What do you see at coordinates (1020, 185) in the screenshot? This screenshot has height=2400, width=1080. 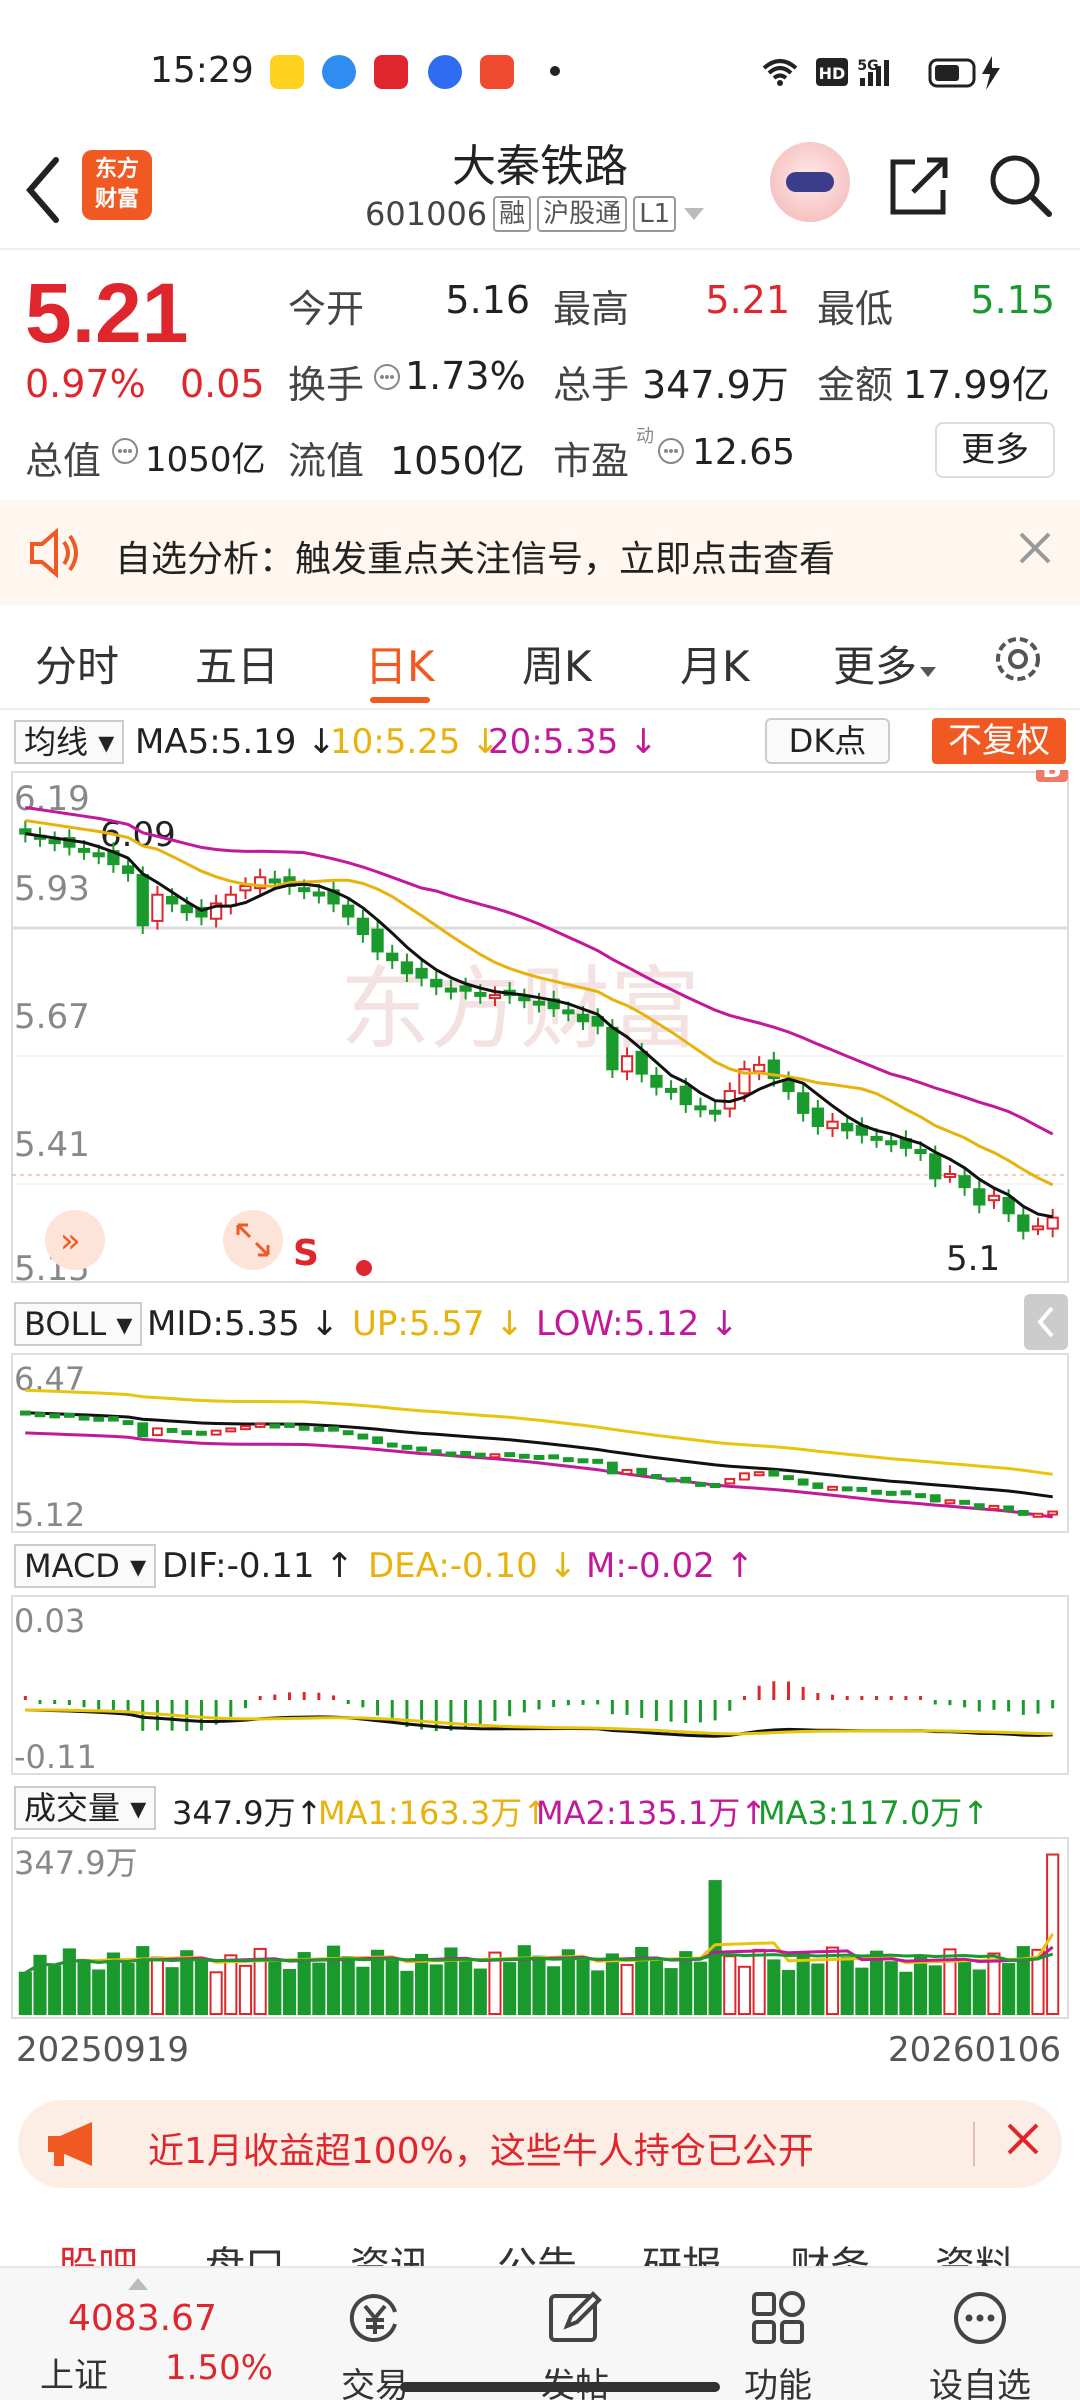 I see `search-icon` at bounding box center [1020, 185].